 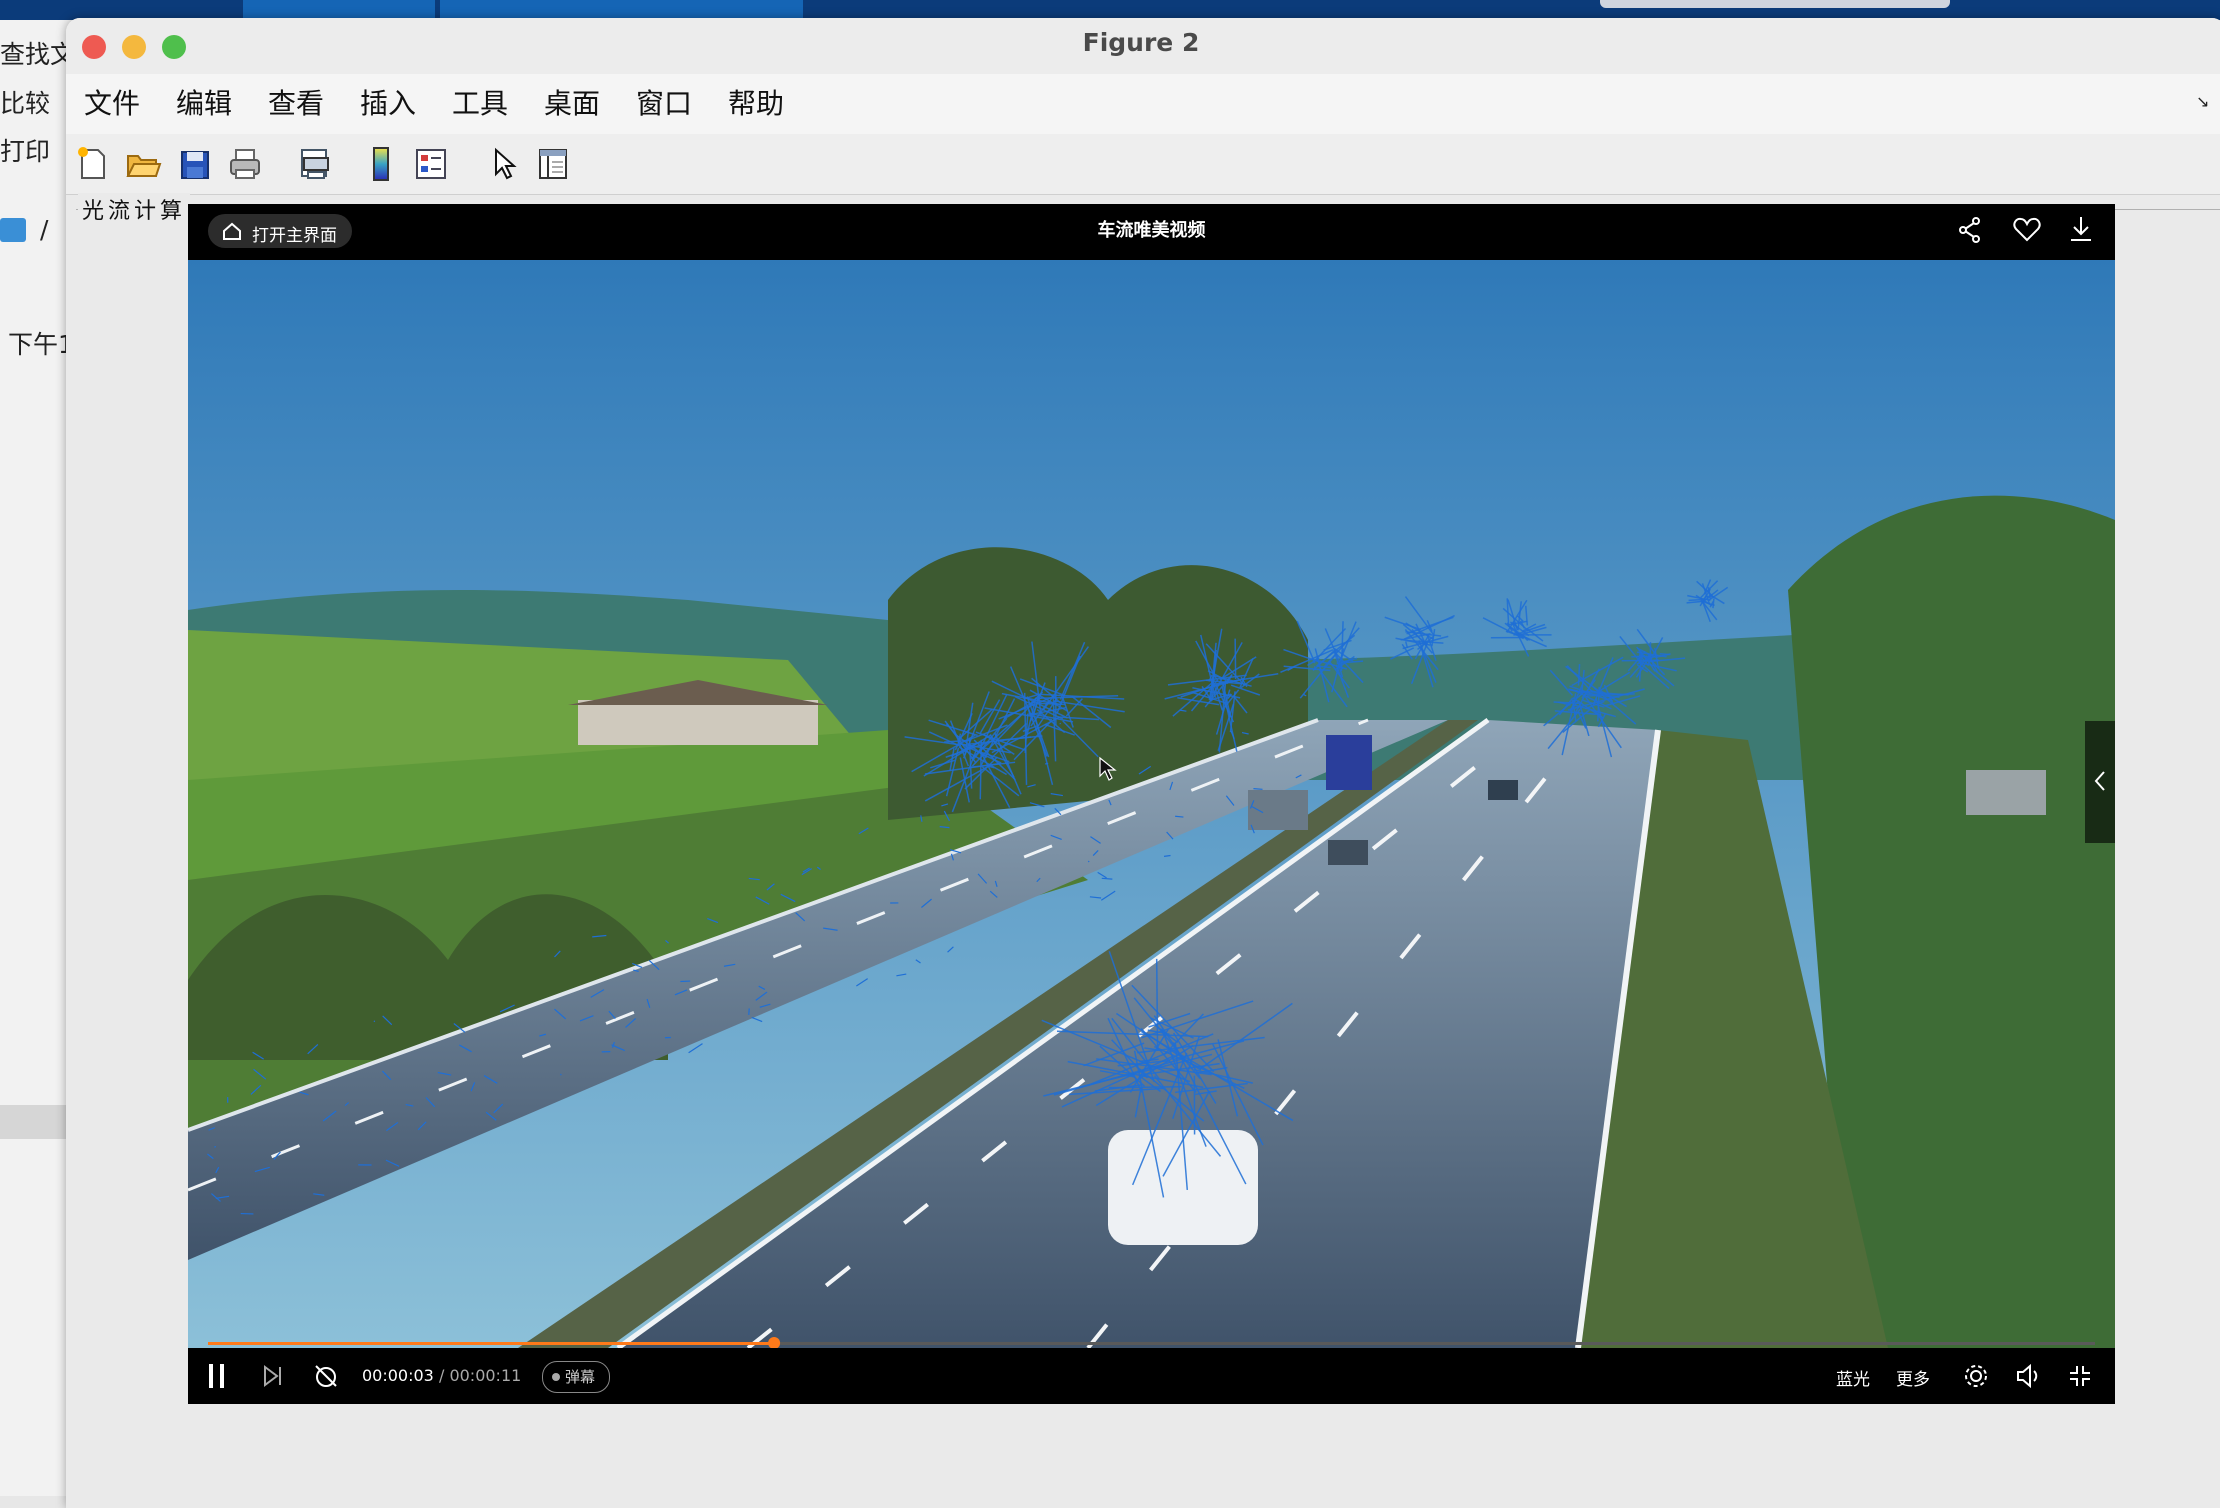 I want to click on side-collapse-button, so click(x=2100, y=782).